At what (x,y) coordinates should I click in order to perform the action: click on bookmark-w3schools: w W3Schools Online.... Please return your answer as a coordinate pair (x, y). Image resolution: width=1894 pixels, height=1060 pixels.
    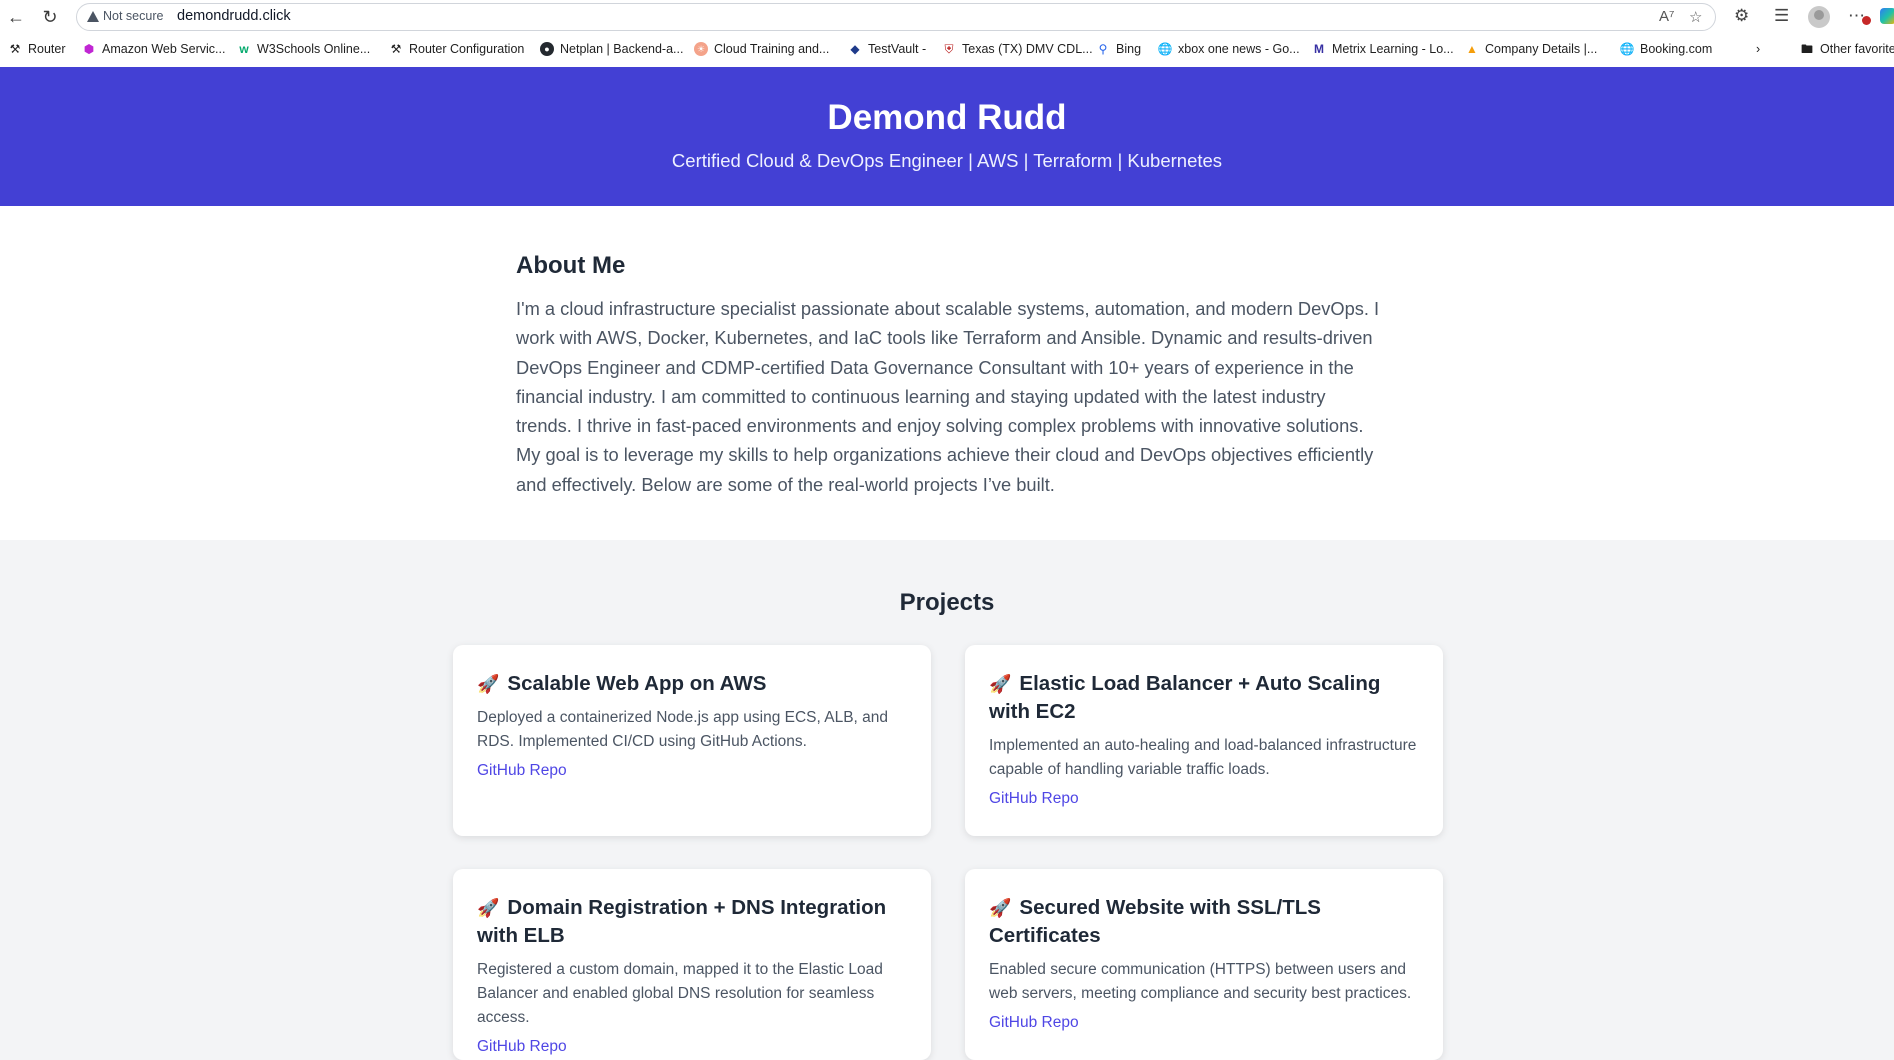
    Looking at the image, I should click on (303, 49).